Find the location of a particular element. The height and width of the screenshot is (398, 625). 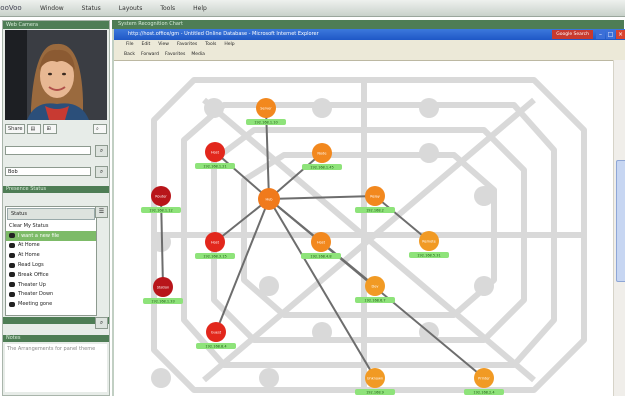

graph-node: Station 192.168.1.33 is located at coordinates (163, 290).